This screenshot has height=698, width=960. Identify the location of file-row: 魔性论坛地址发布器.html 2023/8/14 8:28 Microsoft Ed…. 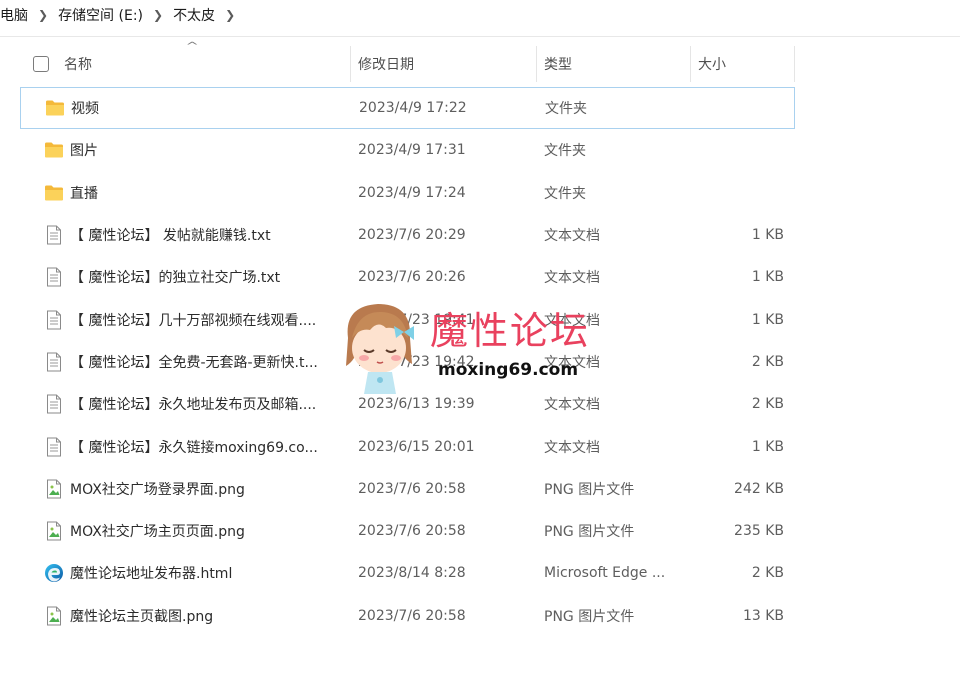
(407, 573).